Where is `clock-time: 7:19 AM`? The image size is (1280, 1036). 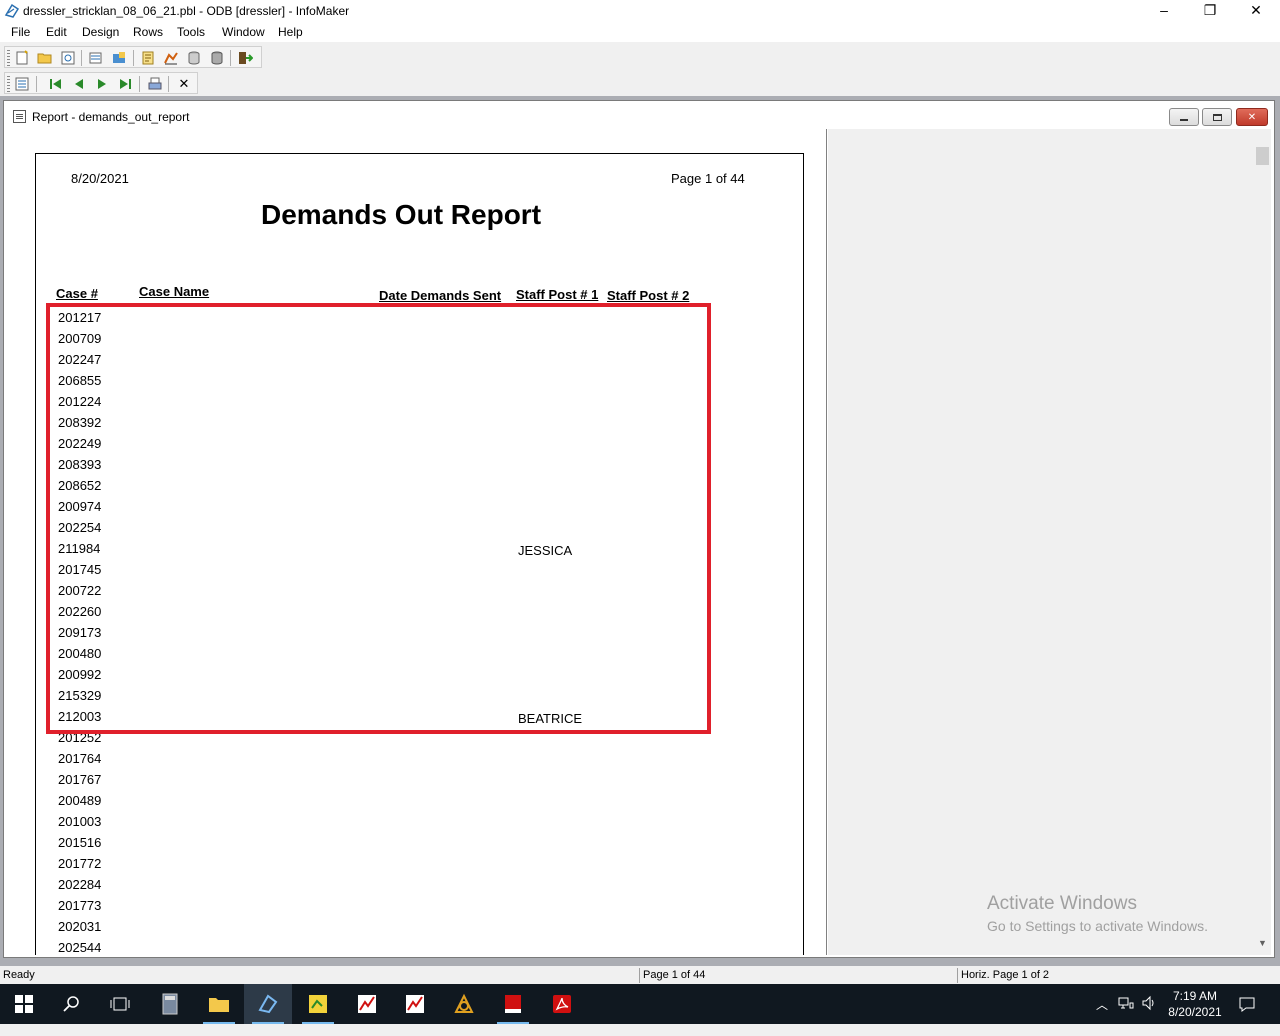 clock-time: 7:19 AM is located at coordinates (1195, 996).